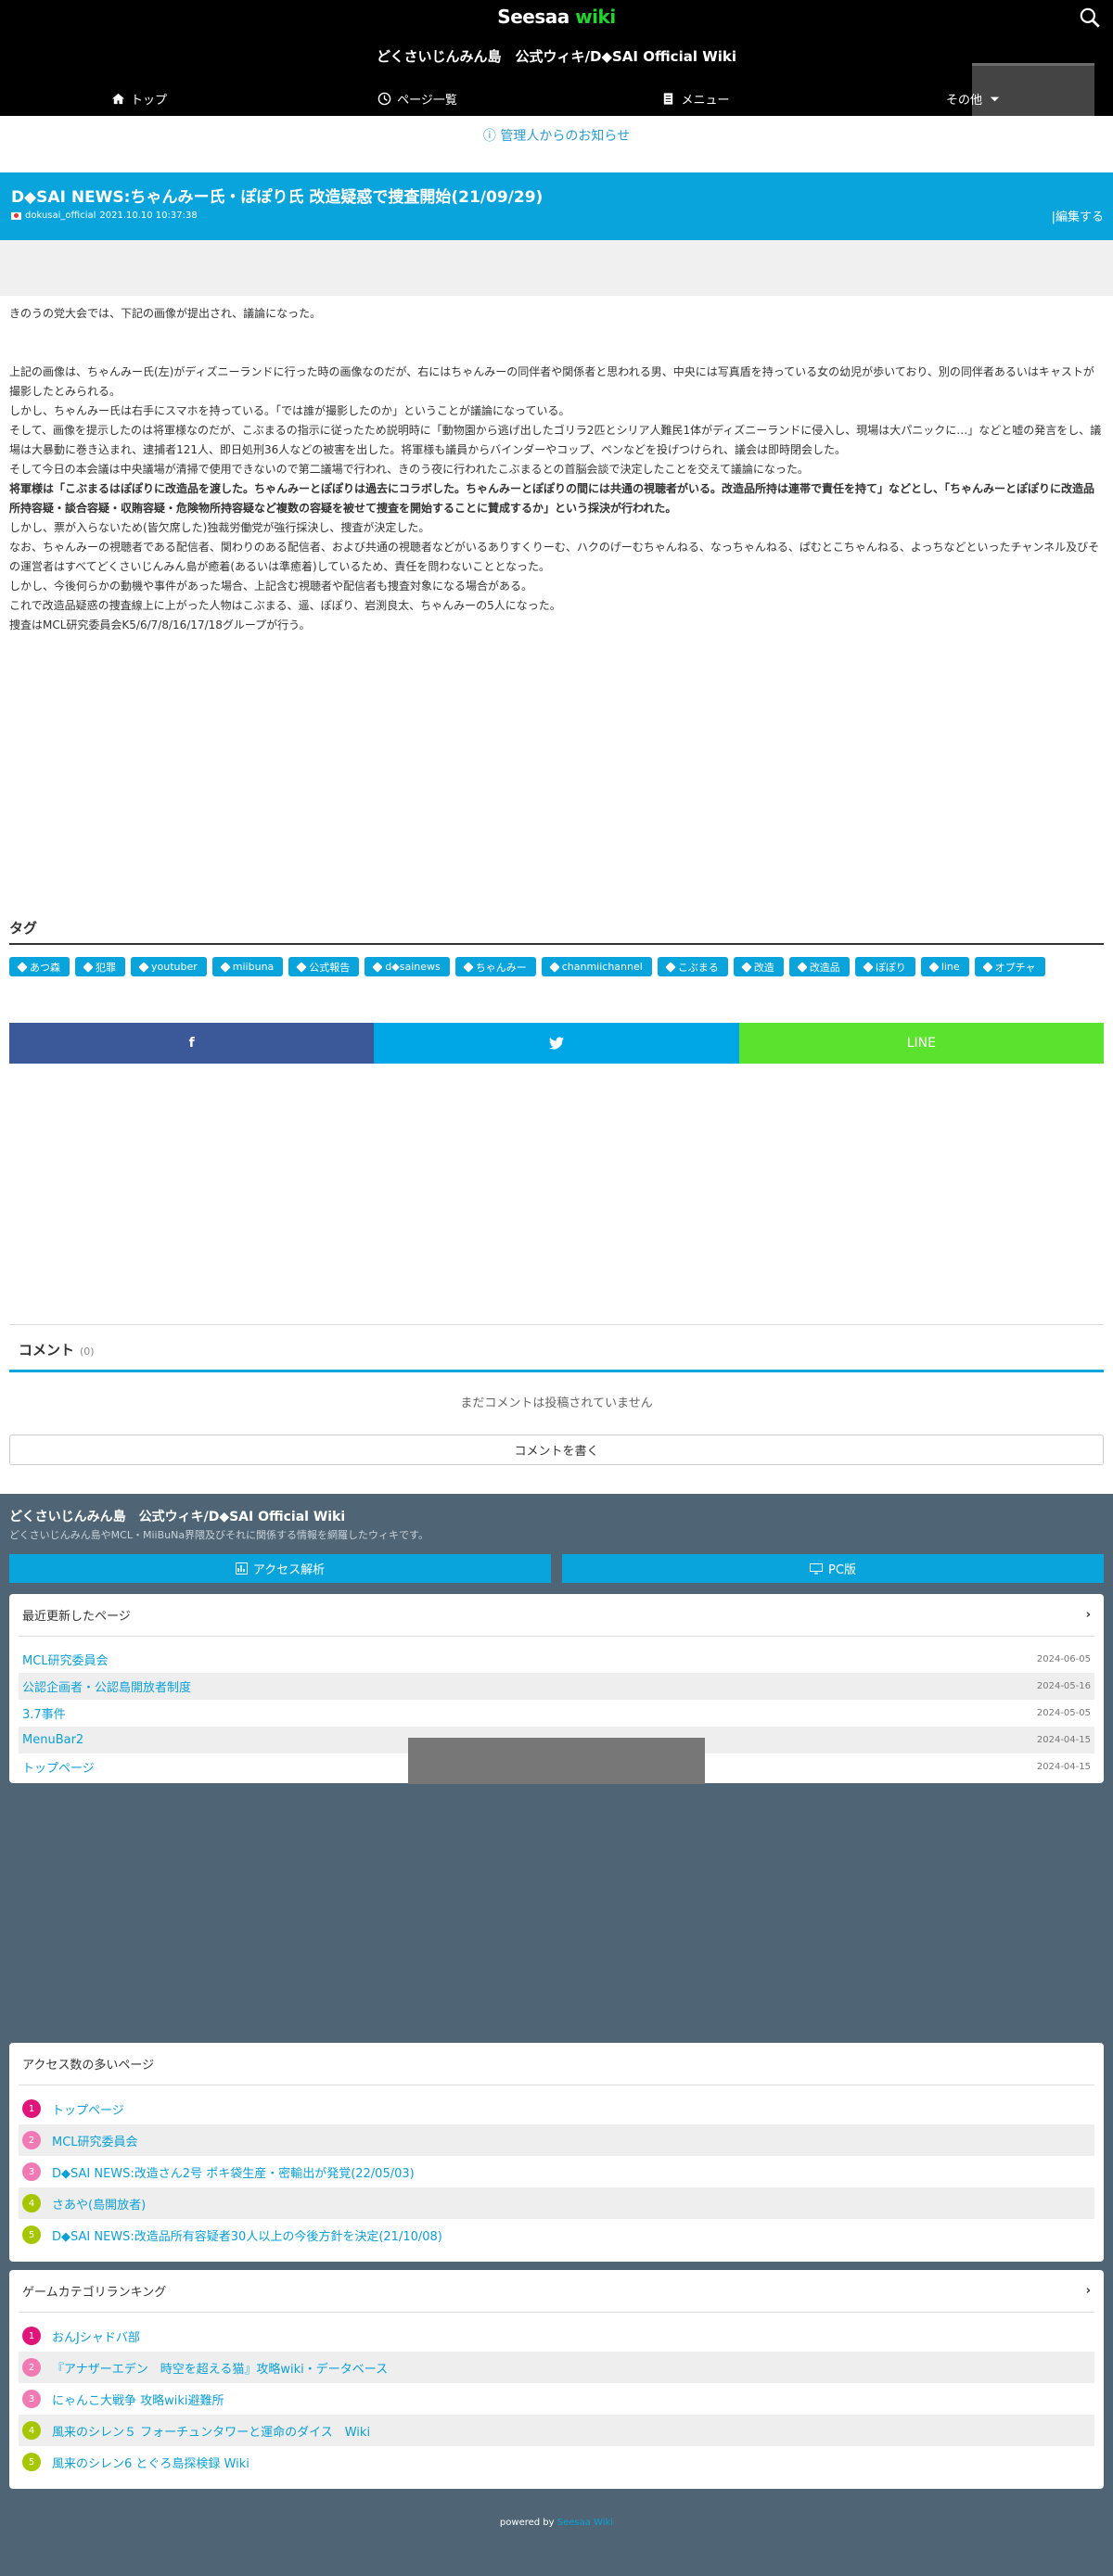  What do you see at coordinates (31, 2462) in the screenshot?
I see `rank-badge: 5` at bounding box center [31, 2462].